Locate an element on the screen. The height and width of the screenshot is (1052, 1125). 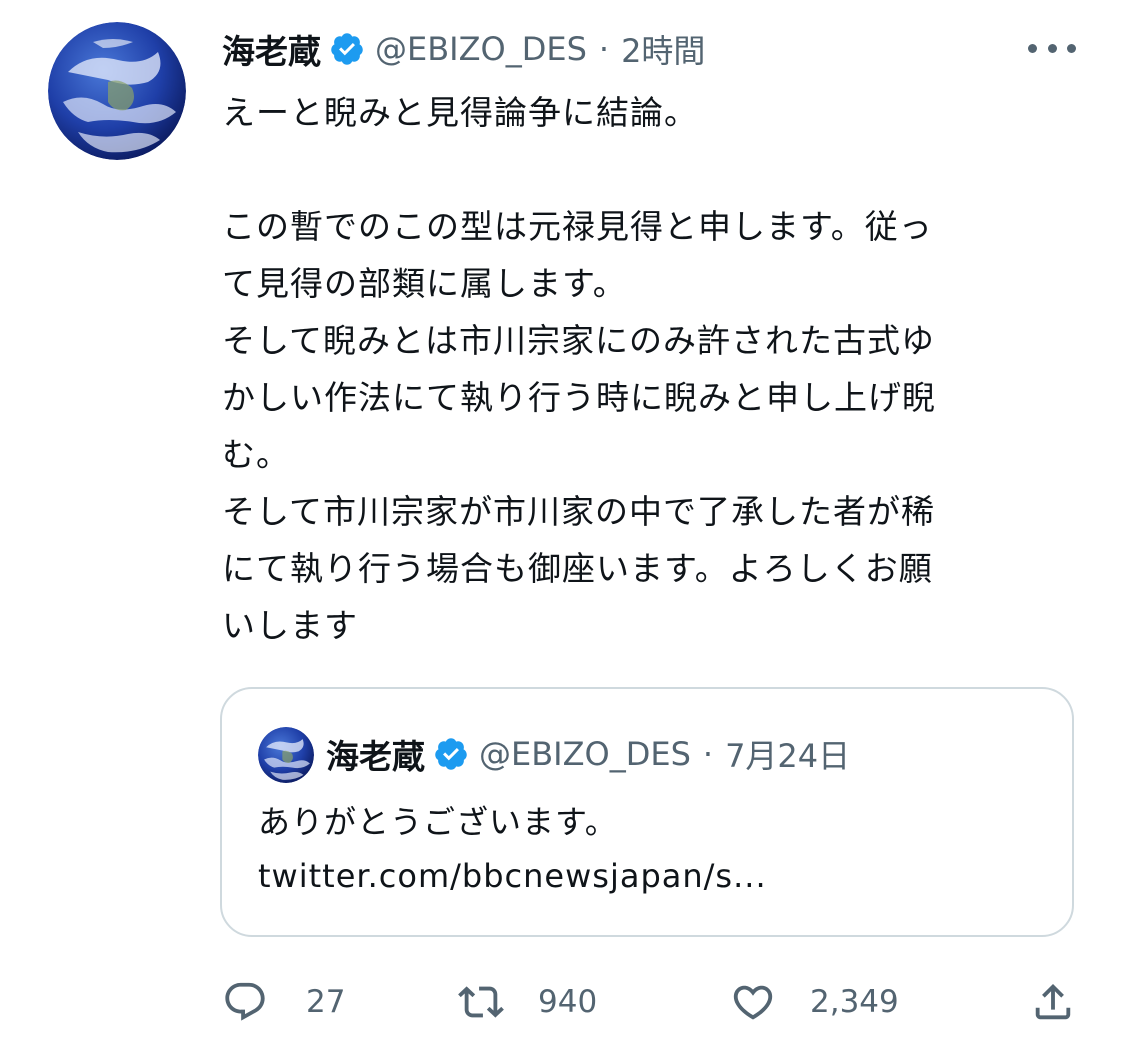
author-name: 海老蔵 is located at coordinates (271, 49).